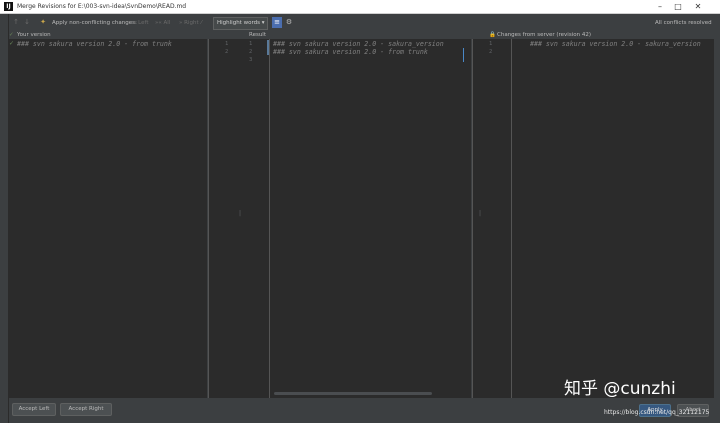  Describe the element at coordinates (43, 22) in the screenshot. I see `magic-resolve-icon: ✦` at that location.